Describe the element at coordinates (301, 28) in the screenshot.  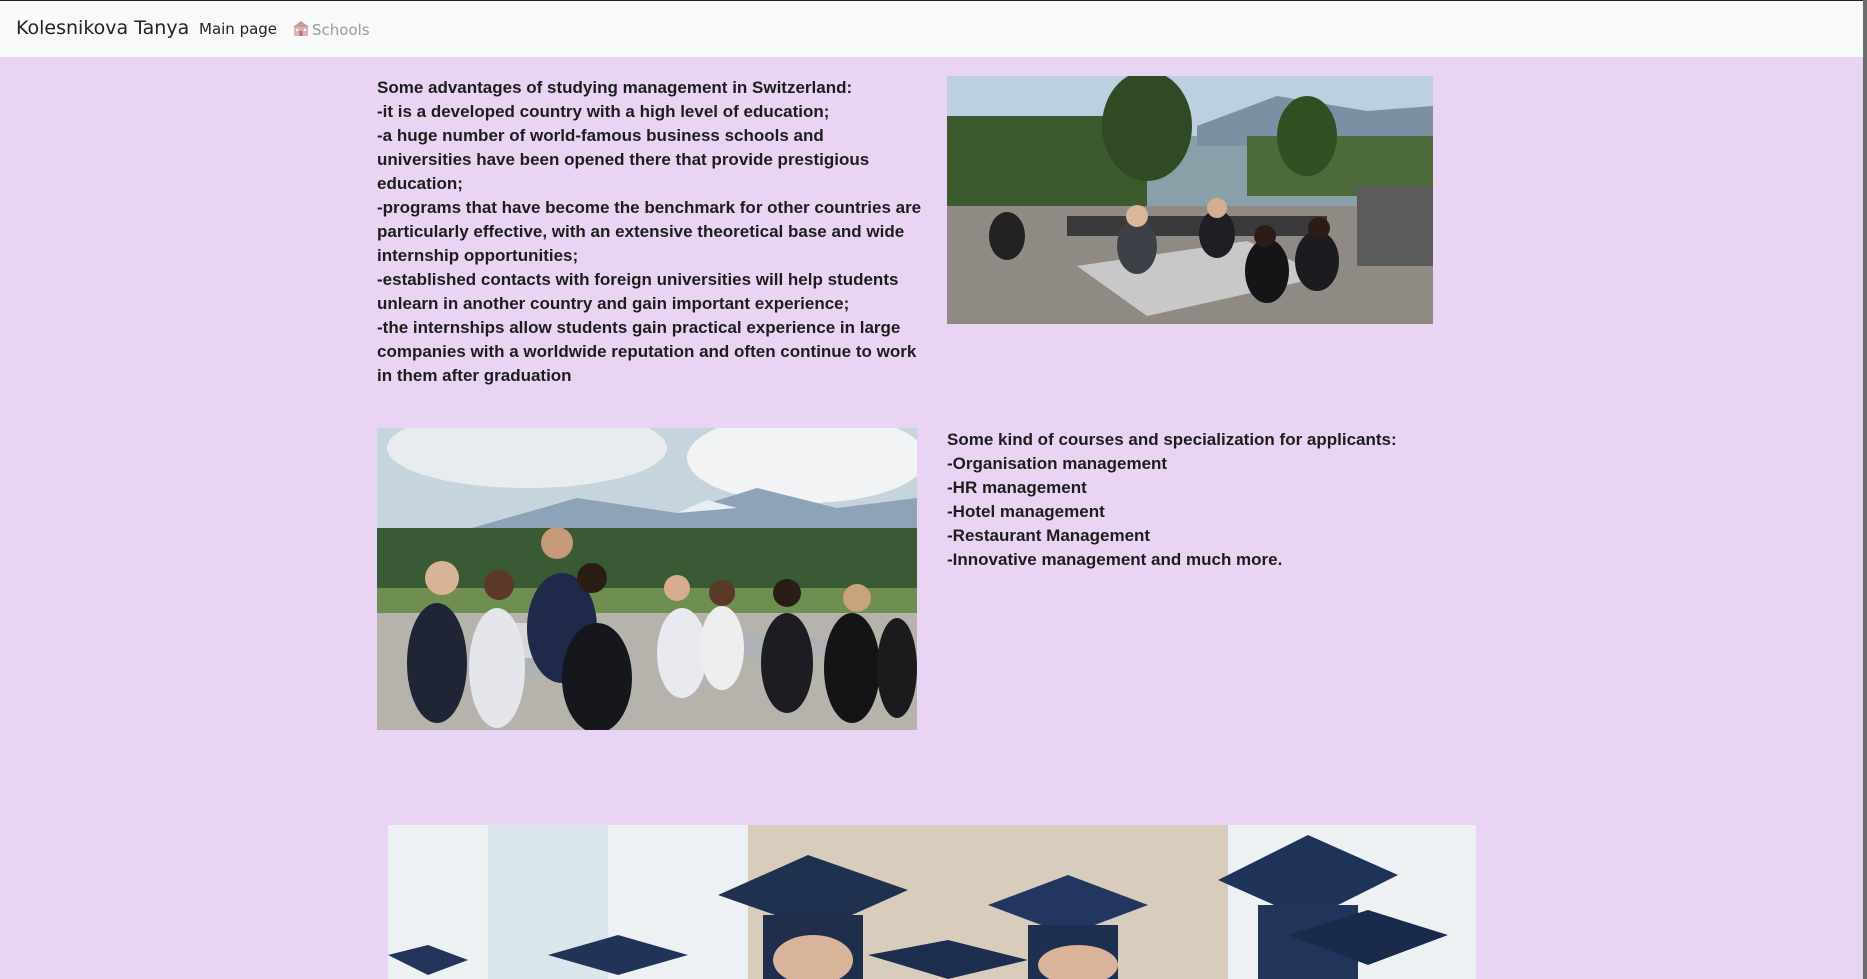
I see `school-building-icon` at that location.